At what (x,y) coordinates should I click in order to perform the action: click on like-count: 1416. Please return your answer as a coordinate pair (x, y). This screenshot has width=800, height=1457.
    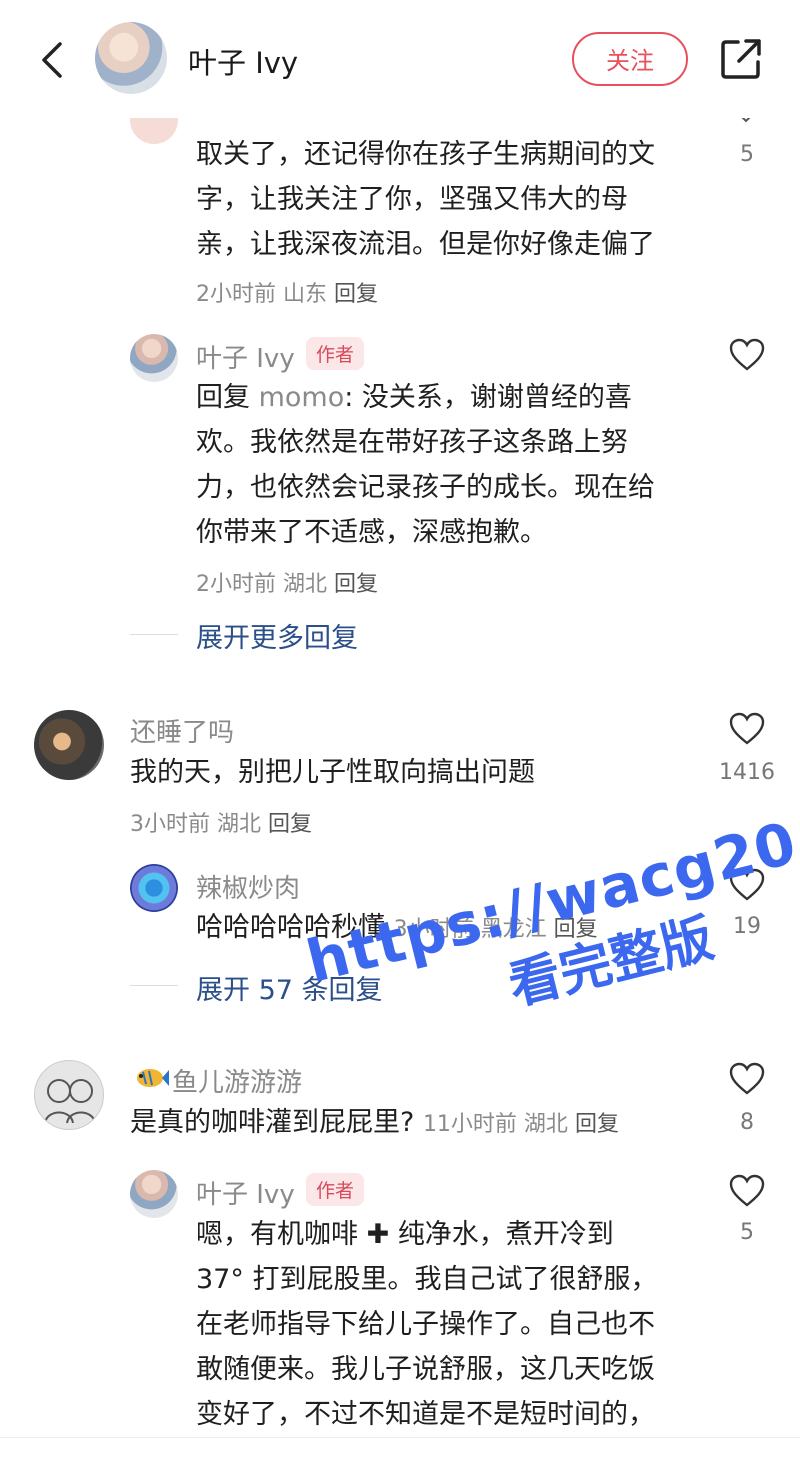
    Looking at the image, I should click on (747, 772).